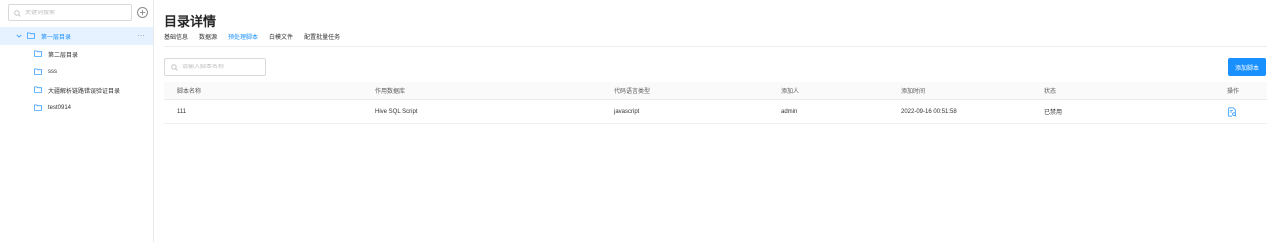  Describe the element at coordinates (627, 111) in the screenshot. I see `cell-language: javascript` at that location.